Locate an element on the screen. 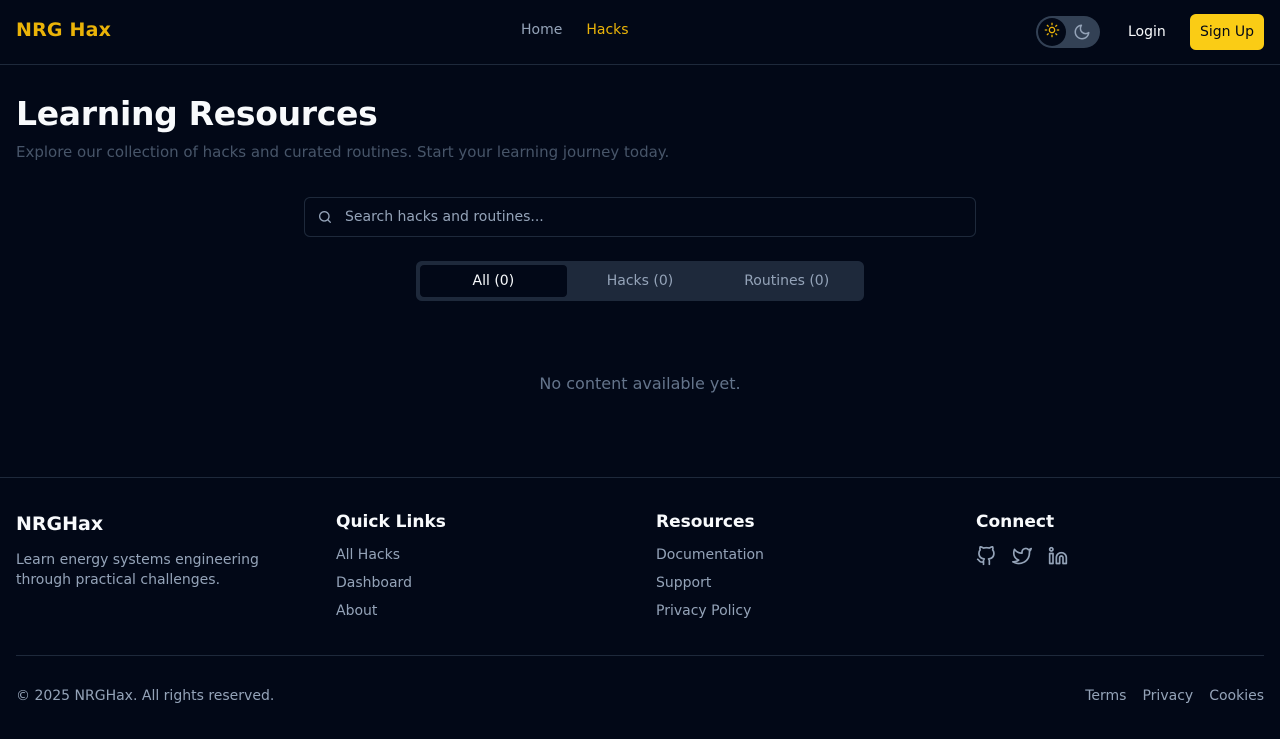 The height and width of the screenshot is (739, 1280). legal-link-terms: Terms is located at coordinates (1105, 696).